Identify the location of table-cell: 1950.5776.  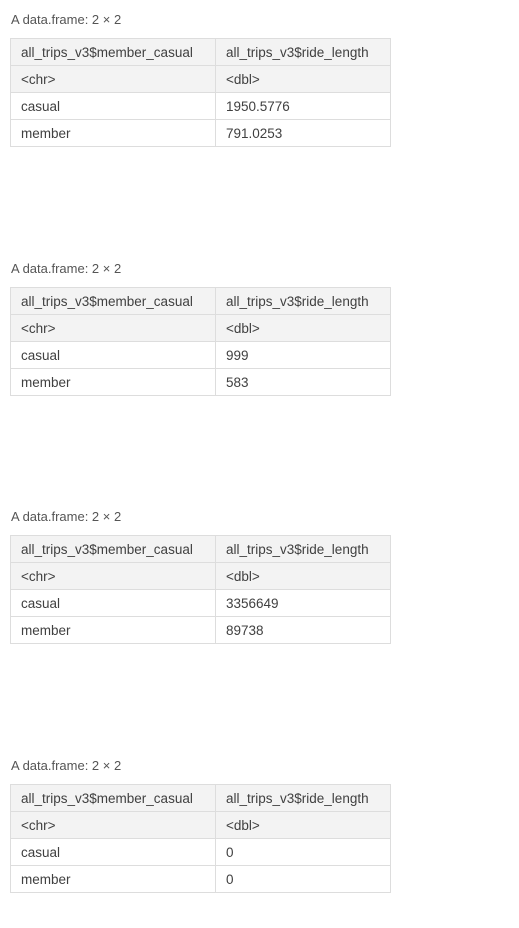
(303, 106).